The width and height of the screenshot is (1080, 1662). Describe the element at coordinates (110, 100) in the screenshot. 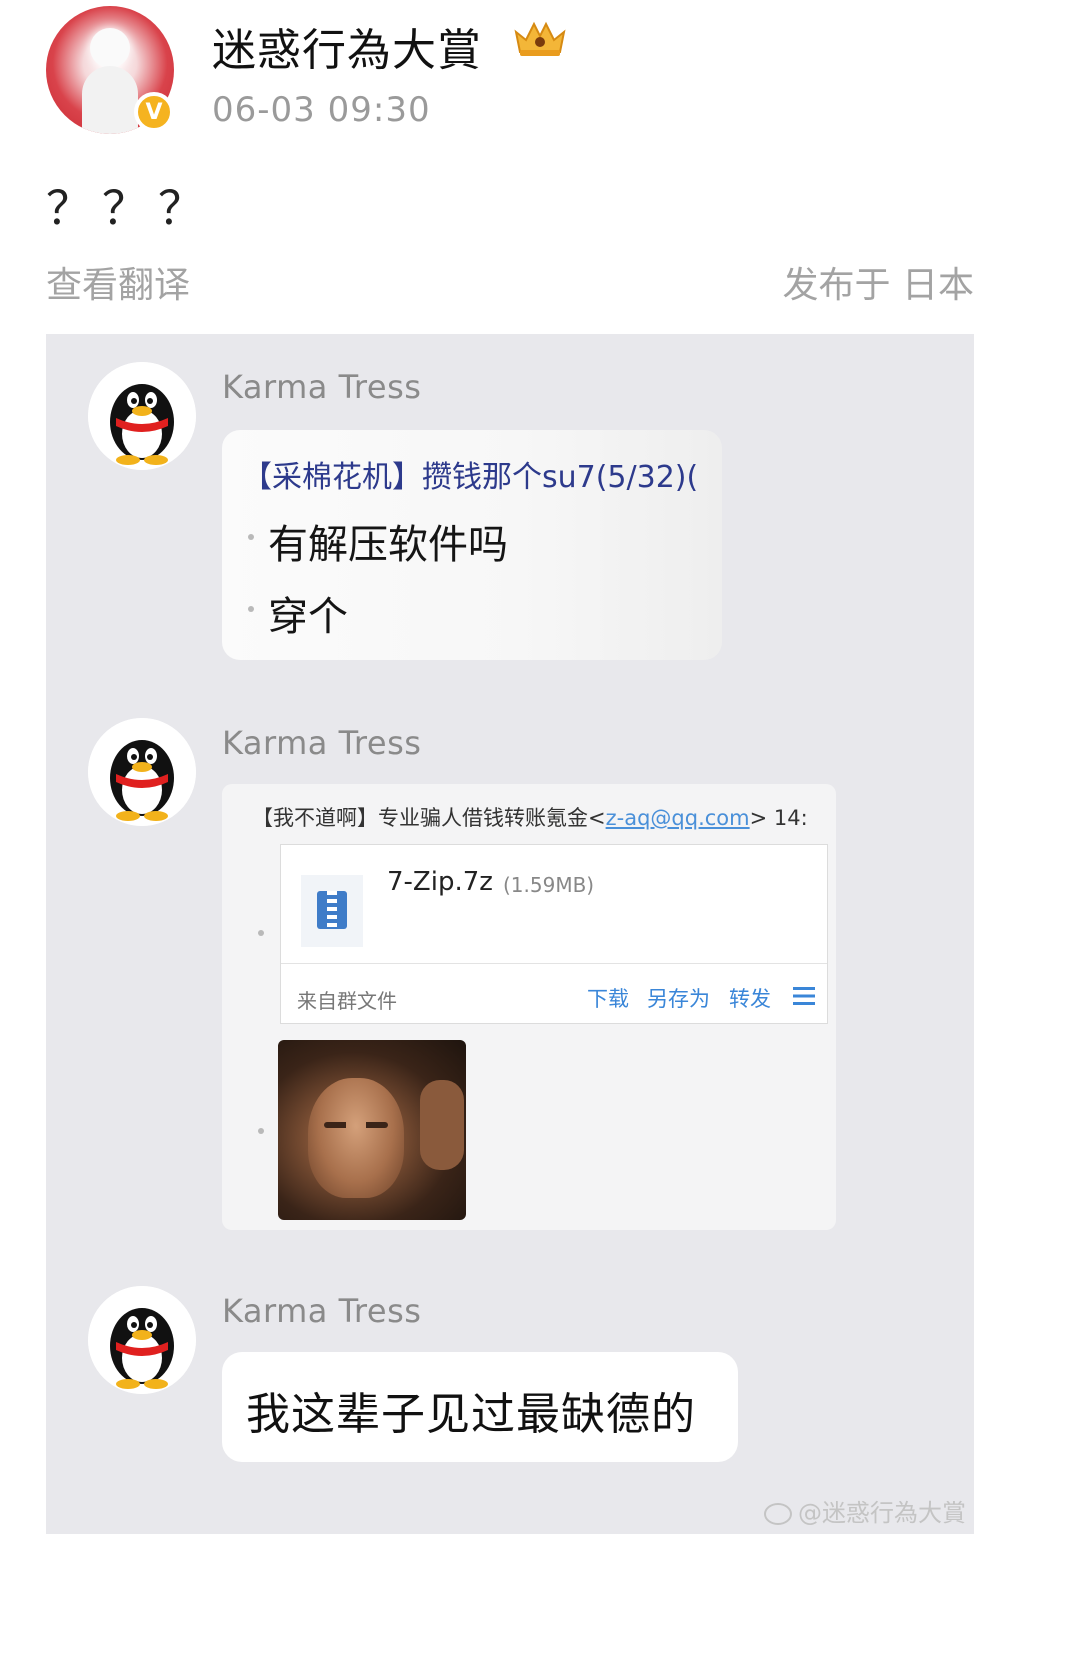

I see `avatar-figure-body` at that location.